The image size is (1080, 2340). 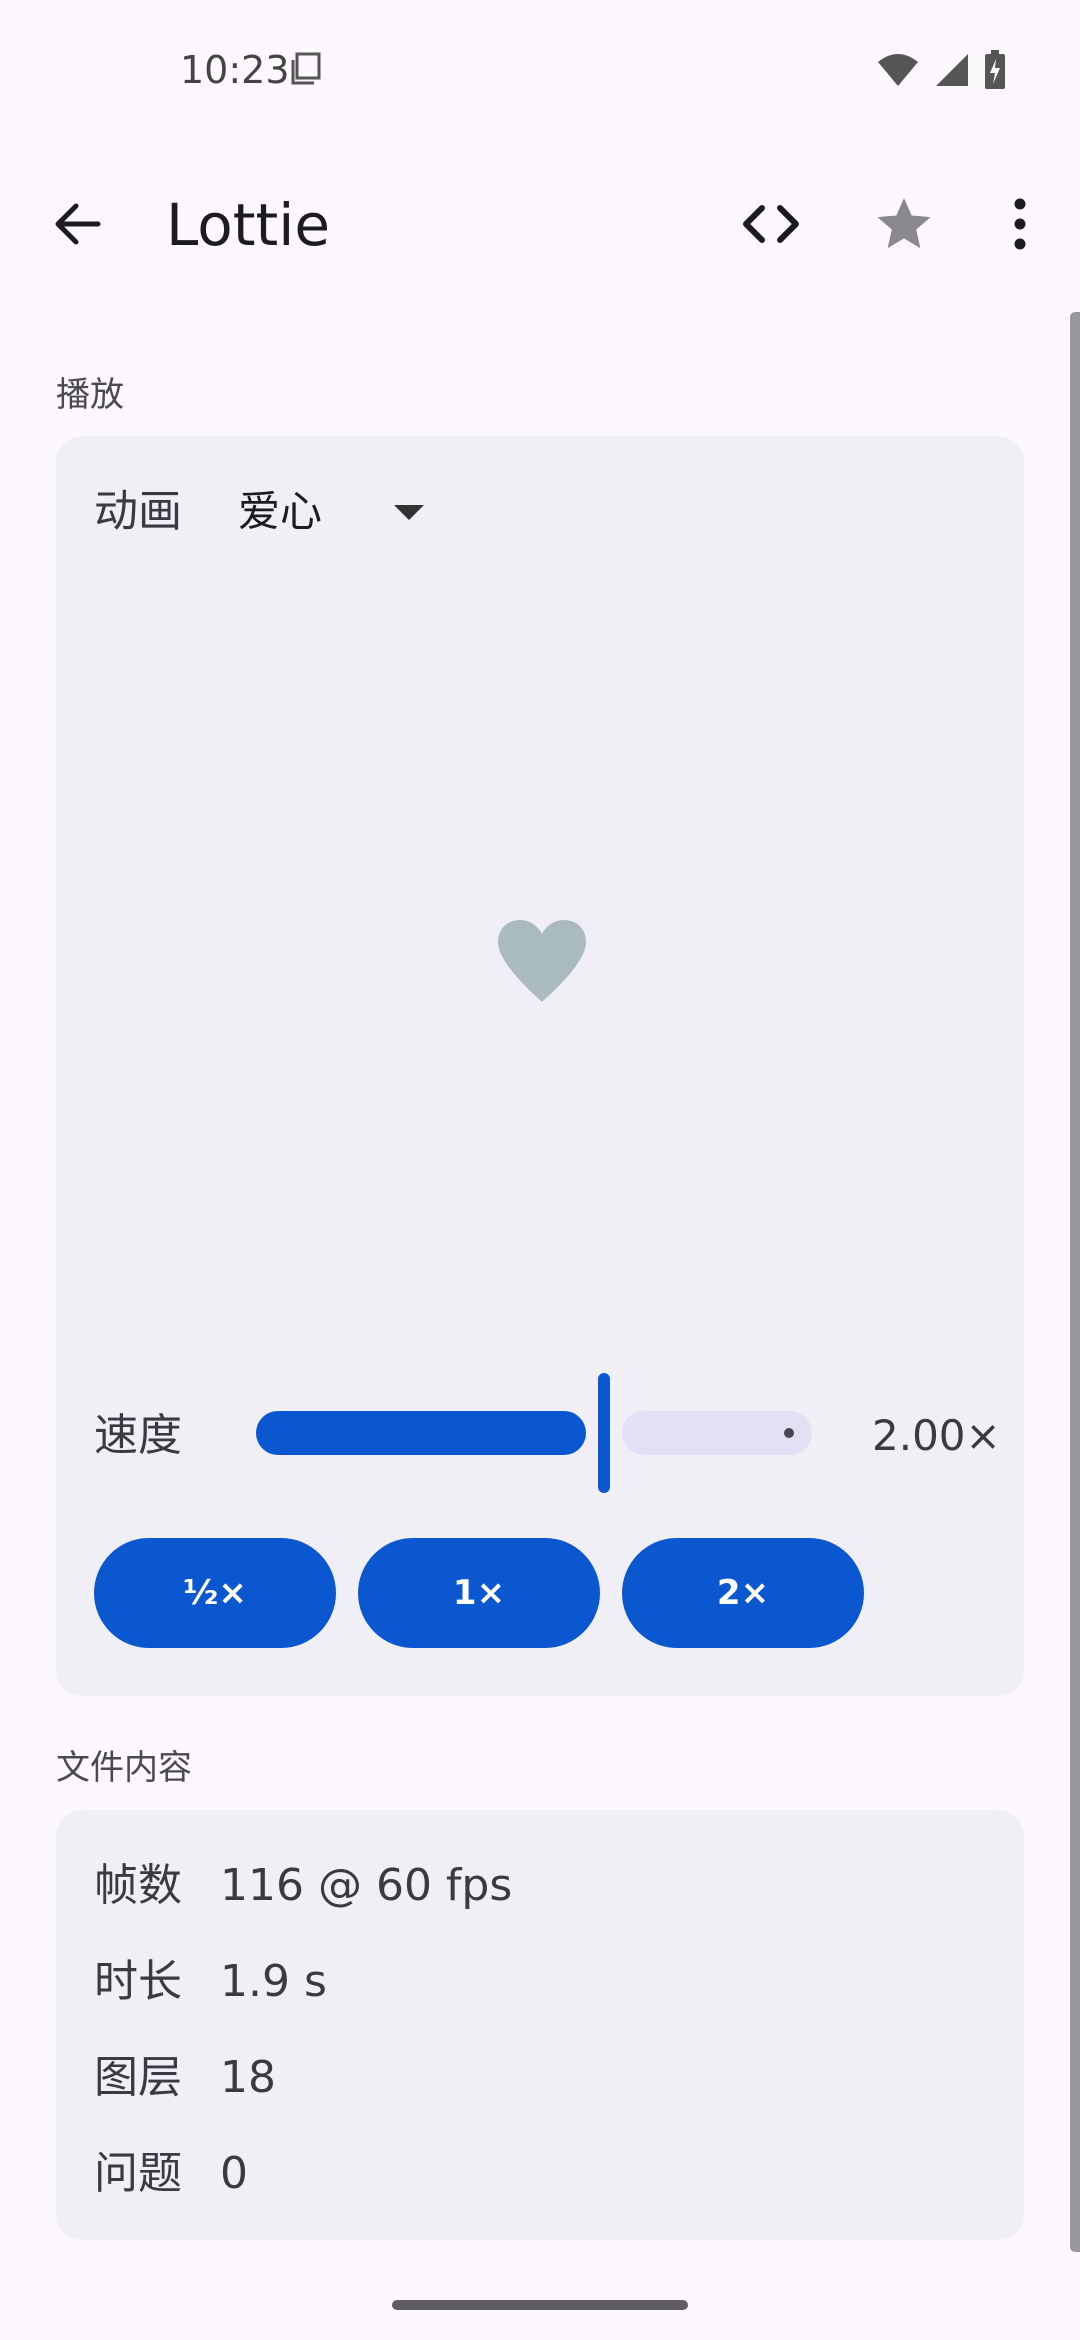 I want to click on info-key: 时长, so click(x=138, y=1981).